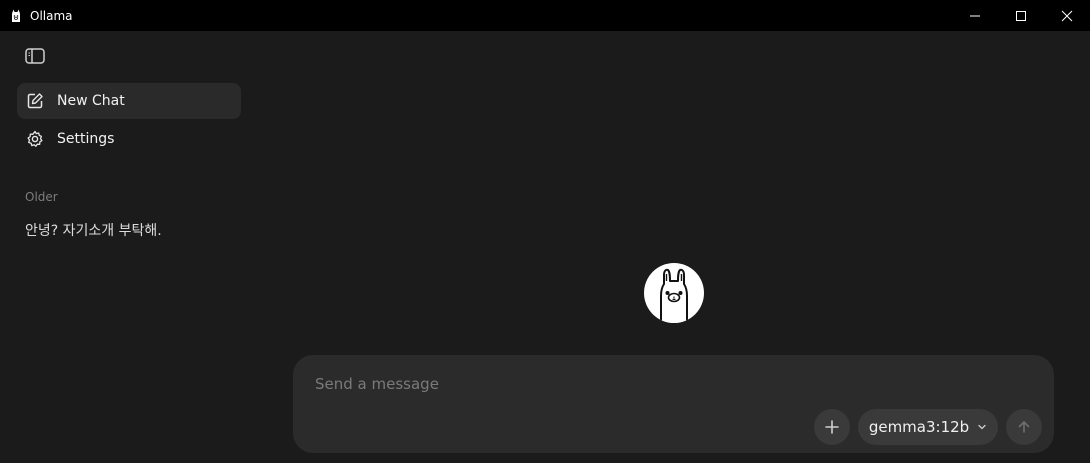 The height and width of the screenshot is (463, 1090). Describe the element at coordinates (919, 427) in the screenshot. I see `model-name: gemma3:12b` at that location.